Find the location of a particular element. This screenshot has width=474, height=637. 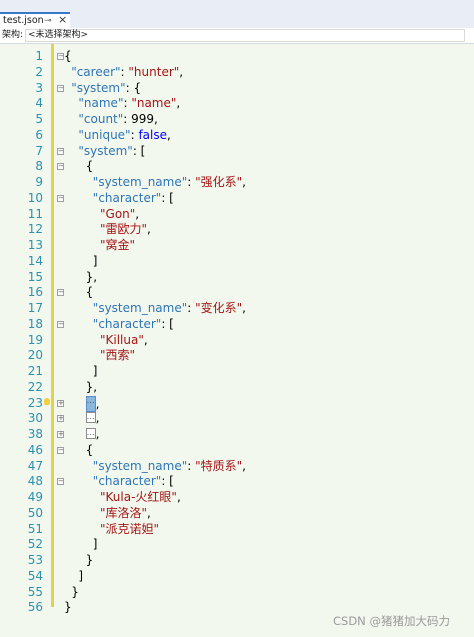

code-line: 7 − "system": [ is located at coordinates (237, 152).